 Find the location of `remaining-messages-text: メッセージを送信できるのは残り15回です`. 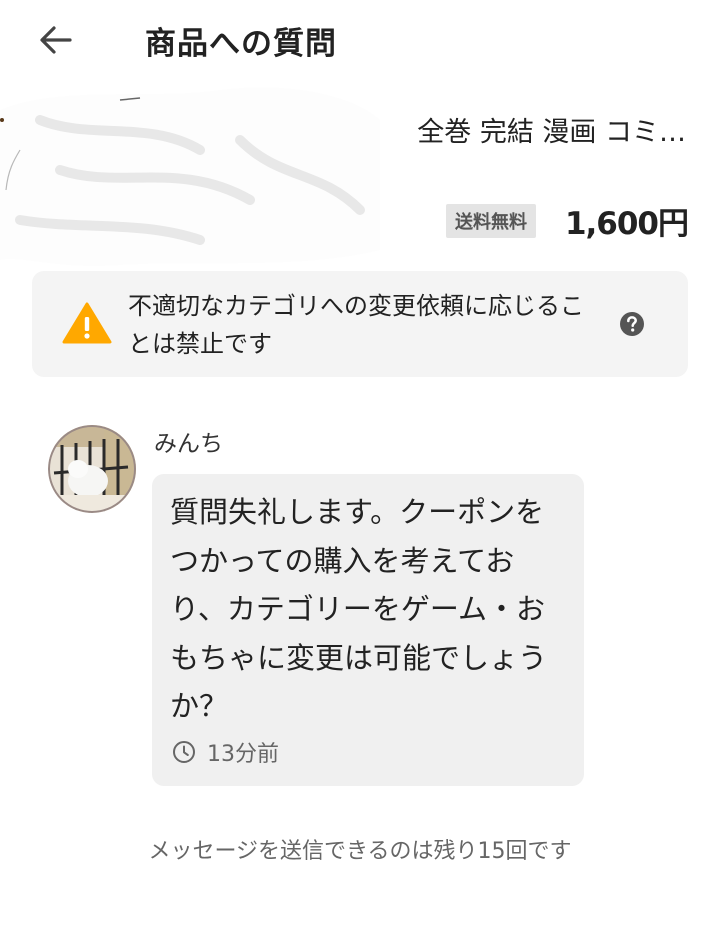

remaining-messages-text: メッセージを送信できるのは残り15回です is located at coordinates (360, 851).